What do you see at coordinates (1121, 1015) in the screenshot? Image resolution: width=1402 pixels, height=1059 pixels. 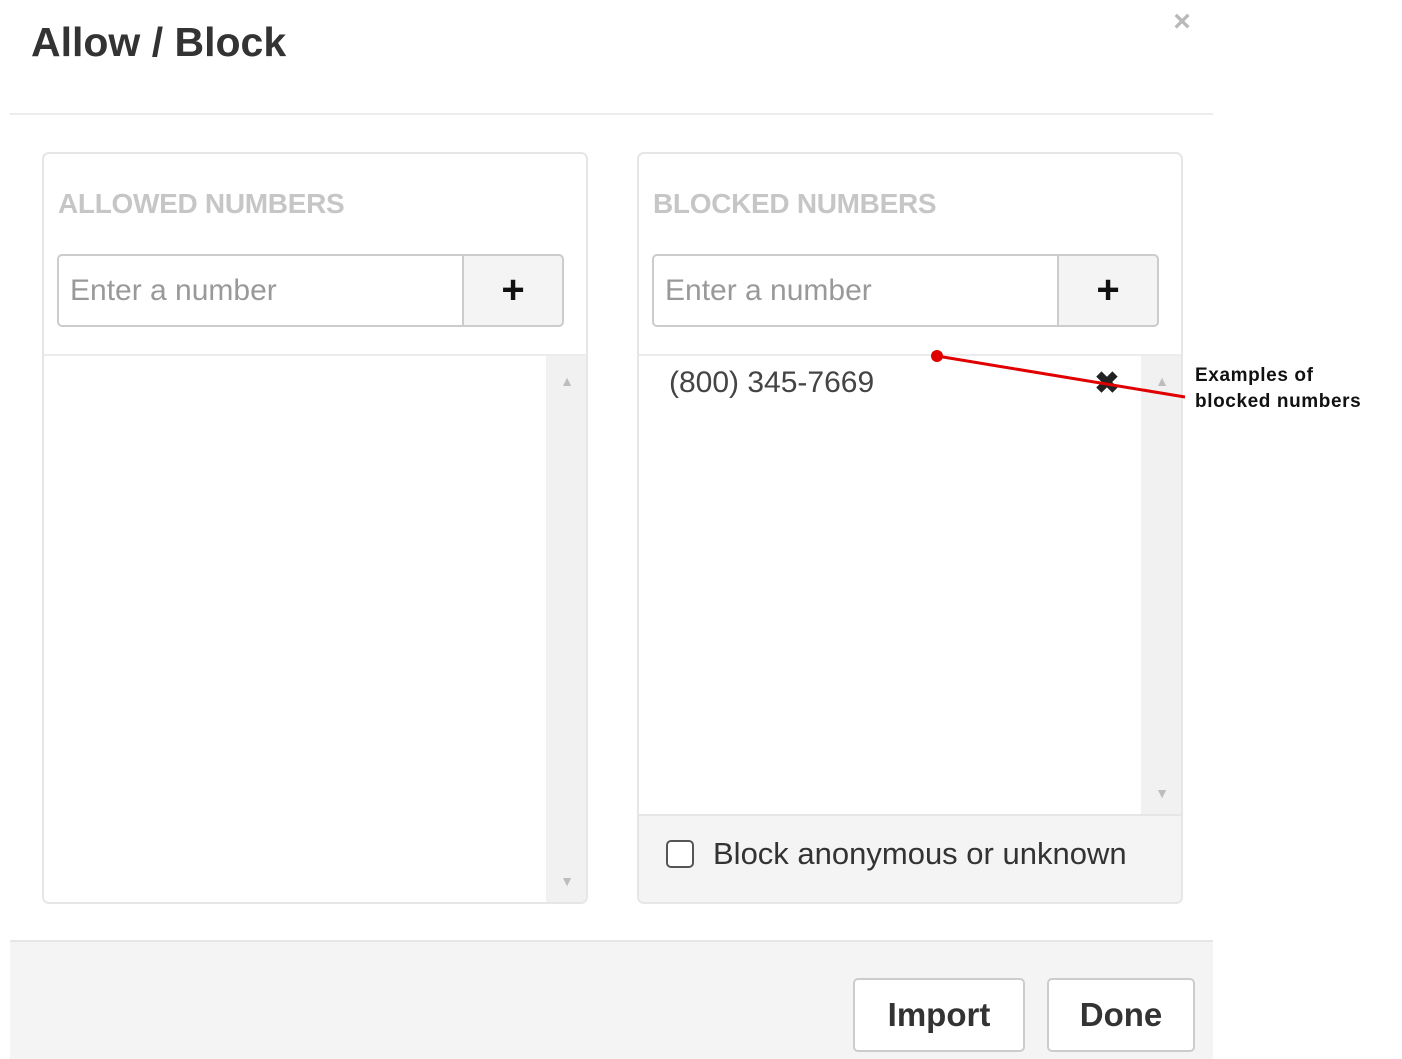 I see `done-button: Done` at bounding box center [1121, 1015].